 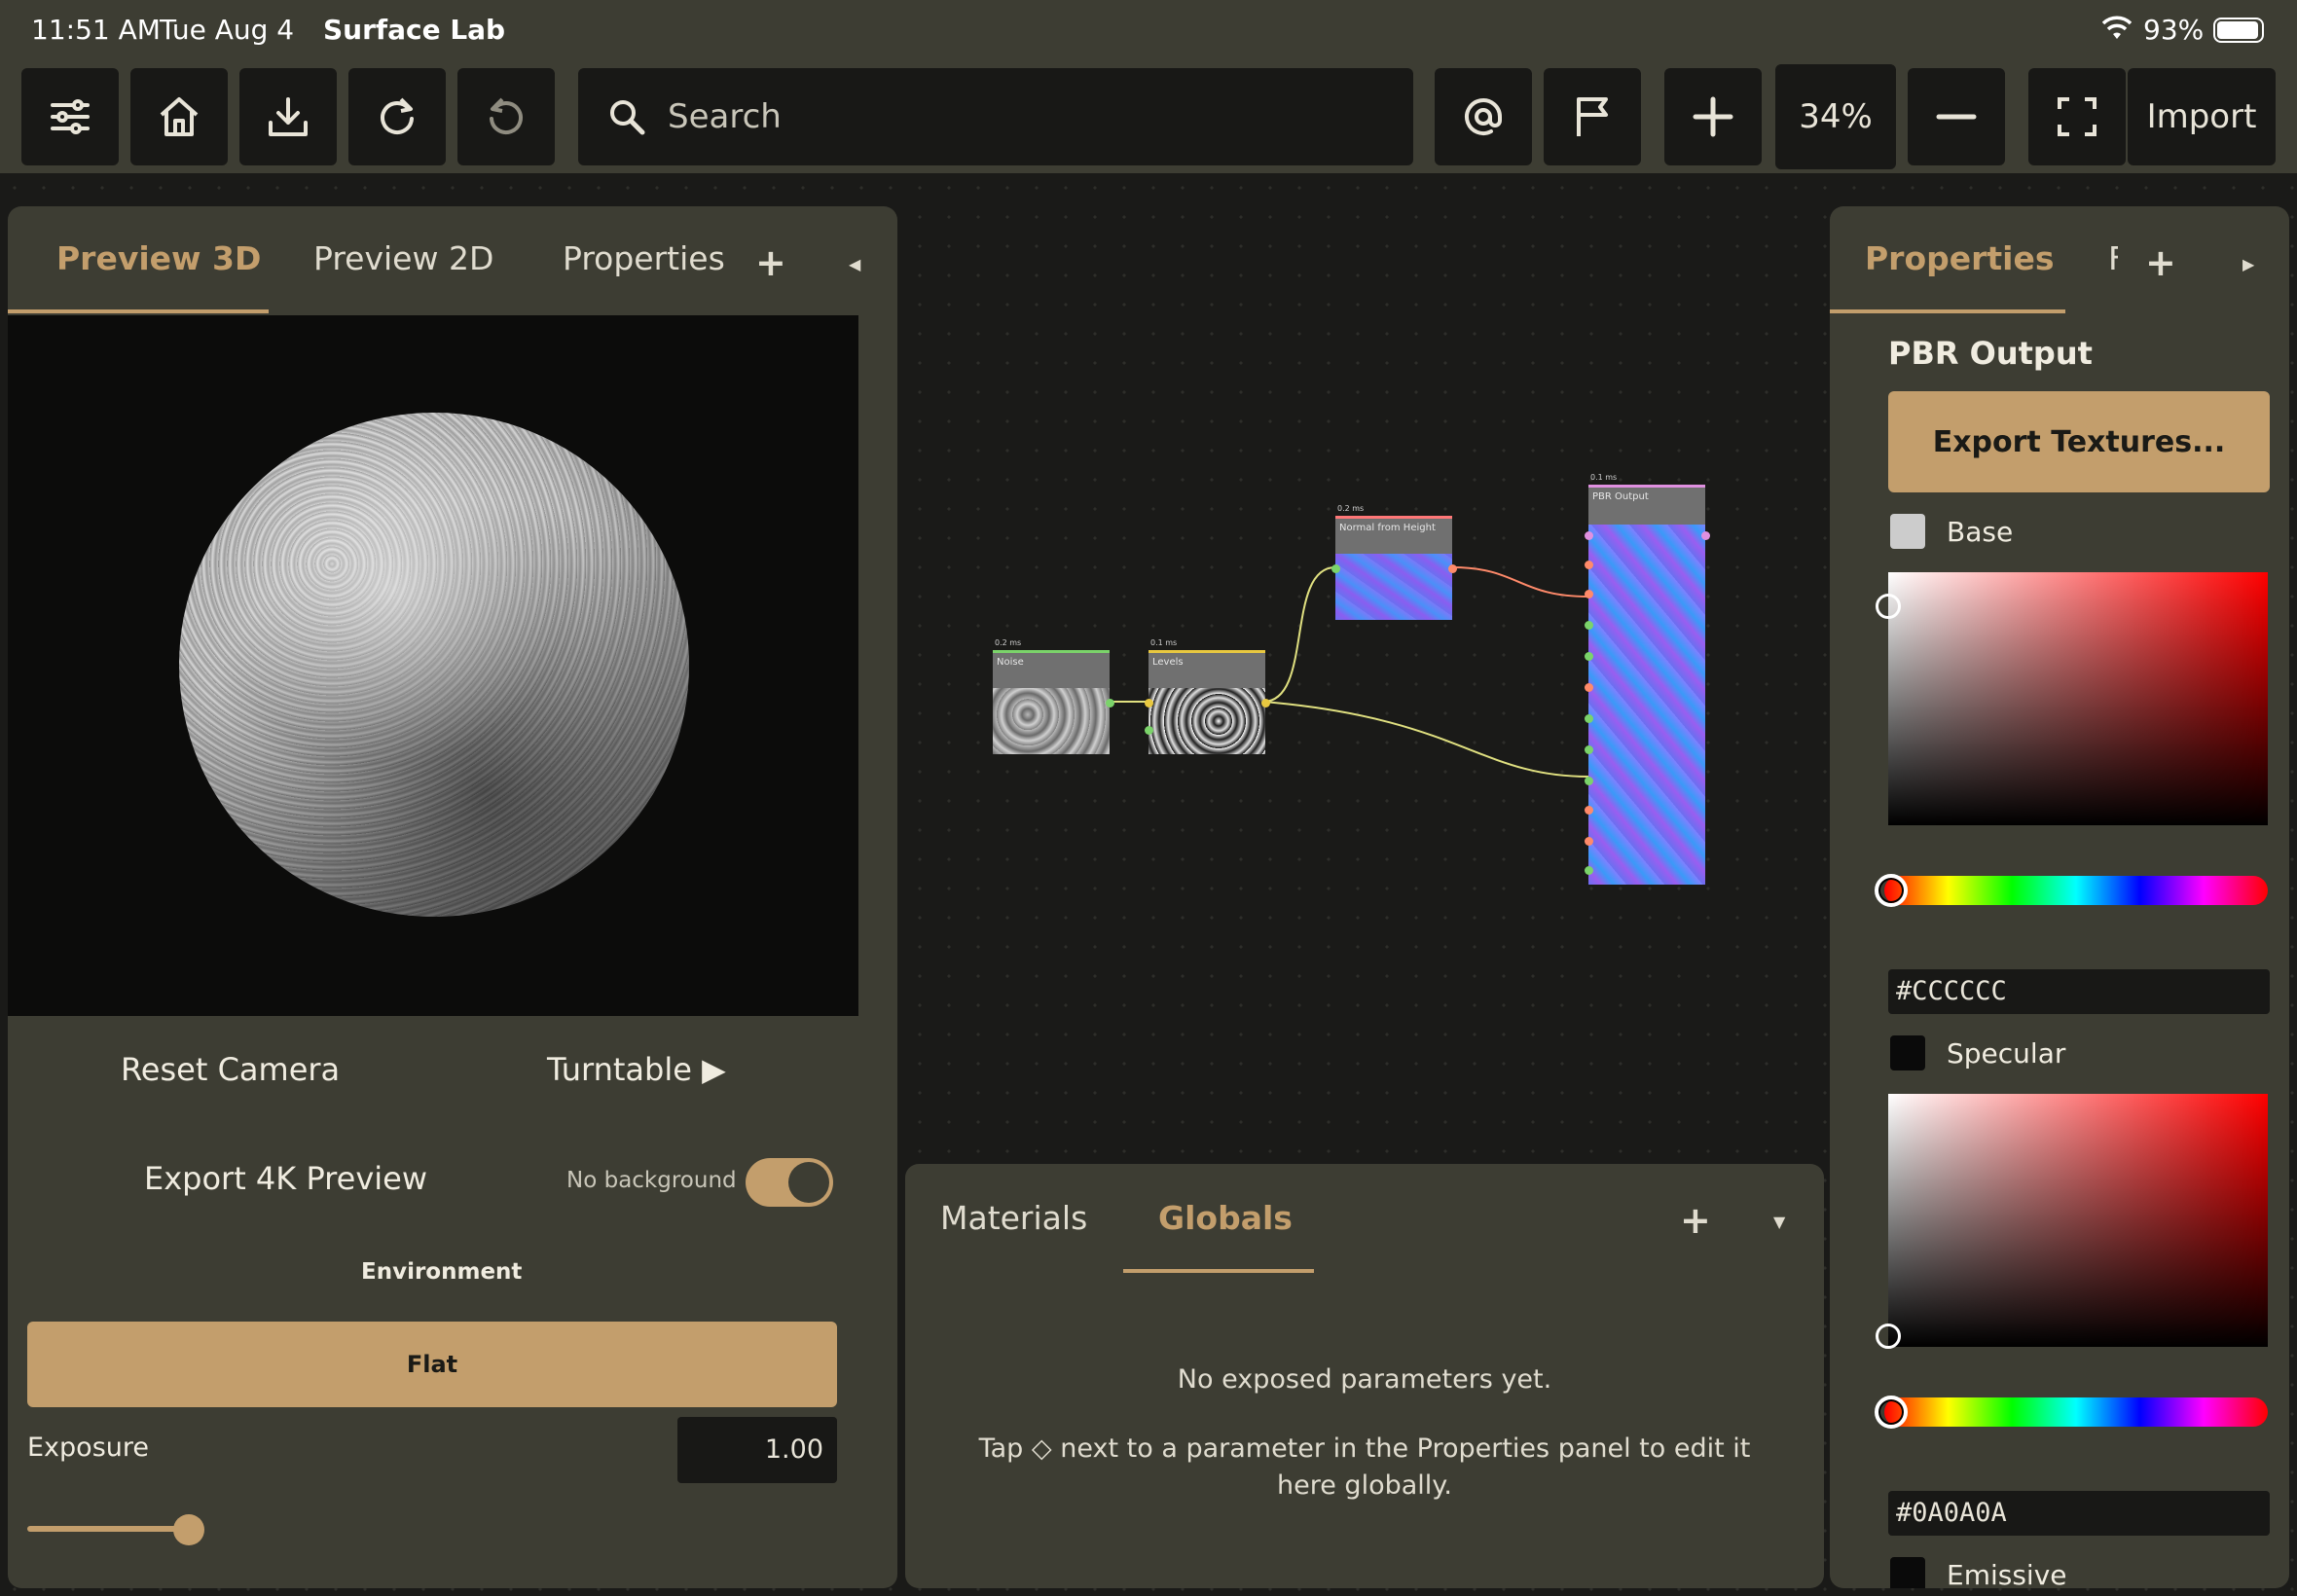 I want to click on specular-hex-field: #0A0A0A, so click(x=2079, y=1513).